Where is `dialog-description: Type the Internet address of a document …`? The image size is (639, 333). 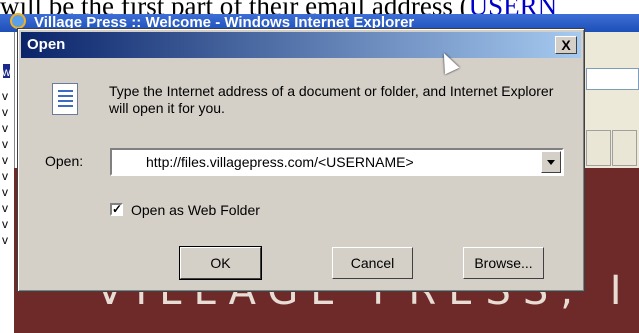
dialog-description: Type the Internet address of a document … is located at coordinates (331, 99).